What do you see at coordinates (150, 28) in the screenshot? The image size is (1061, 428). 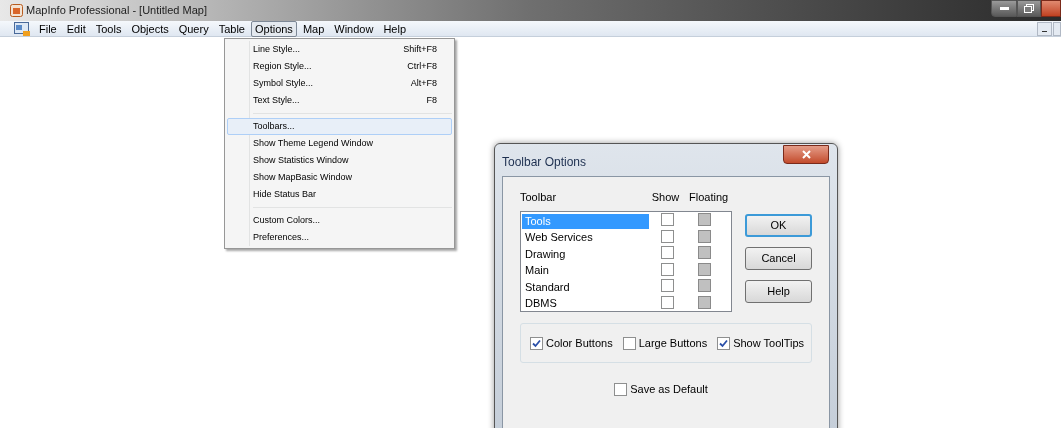 I see `menu-item: Objects` at bounding box center [150, 28].